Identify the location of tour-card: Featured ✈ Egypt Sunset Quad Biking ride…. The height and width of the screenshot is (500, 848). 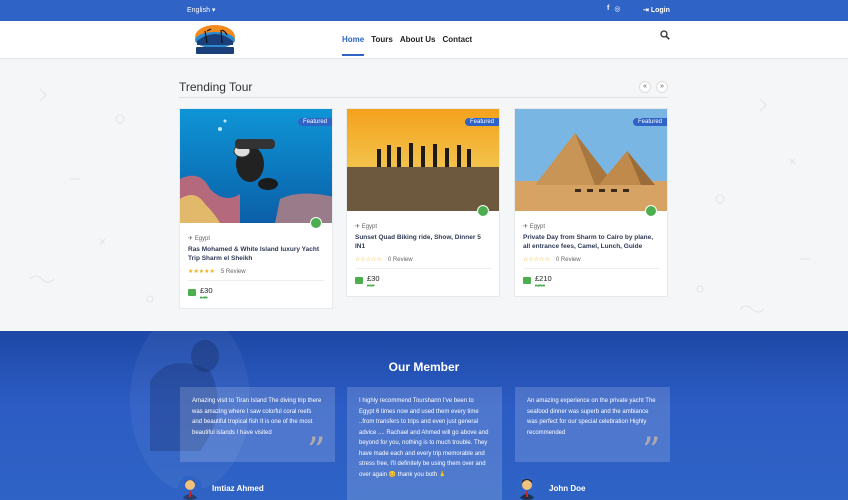
(423, 202).